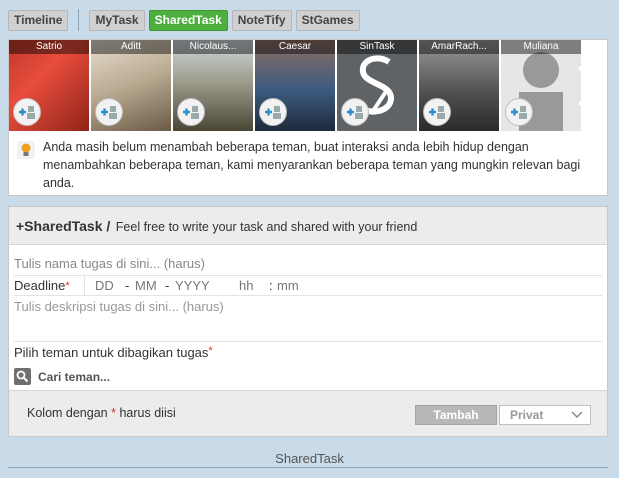 Image resolution: width=619 pixels, height=478 pixels. I want to click on tab-mytask: MyTask, so click(117, 20).